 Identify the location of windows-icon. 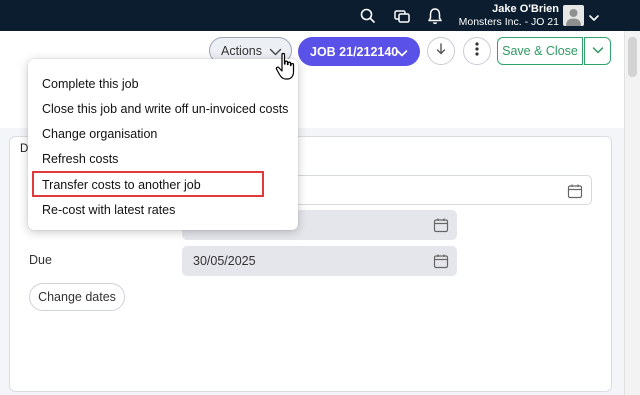
(402, 16).